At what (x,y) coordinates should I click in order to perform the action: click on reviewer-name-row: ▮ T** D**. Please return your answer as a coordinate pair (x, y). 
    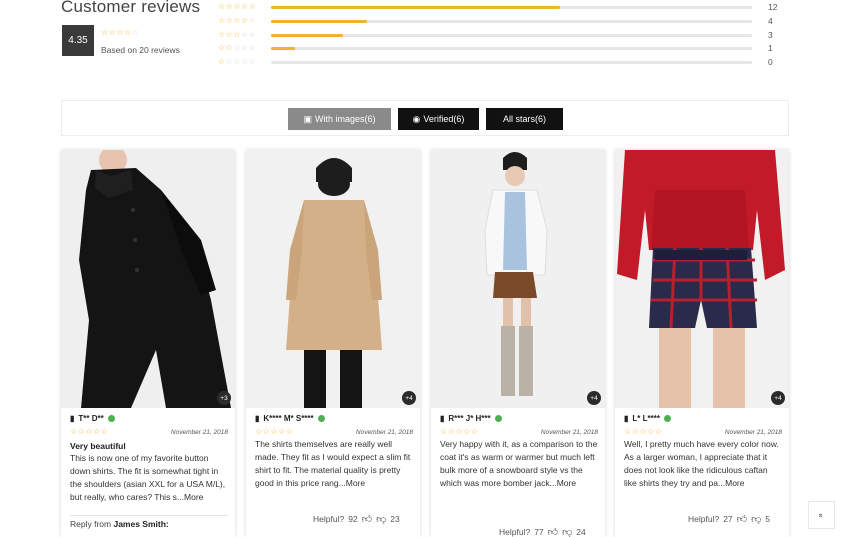
    Looking at the image, I should click on (149, 418).